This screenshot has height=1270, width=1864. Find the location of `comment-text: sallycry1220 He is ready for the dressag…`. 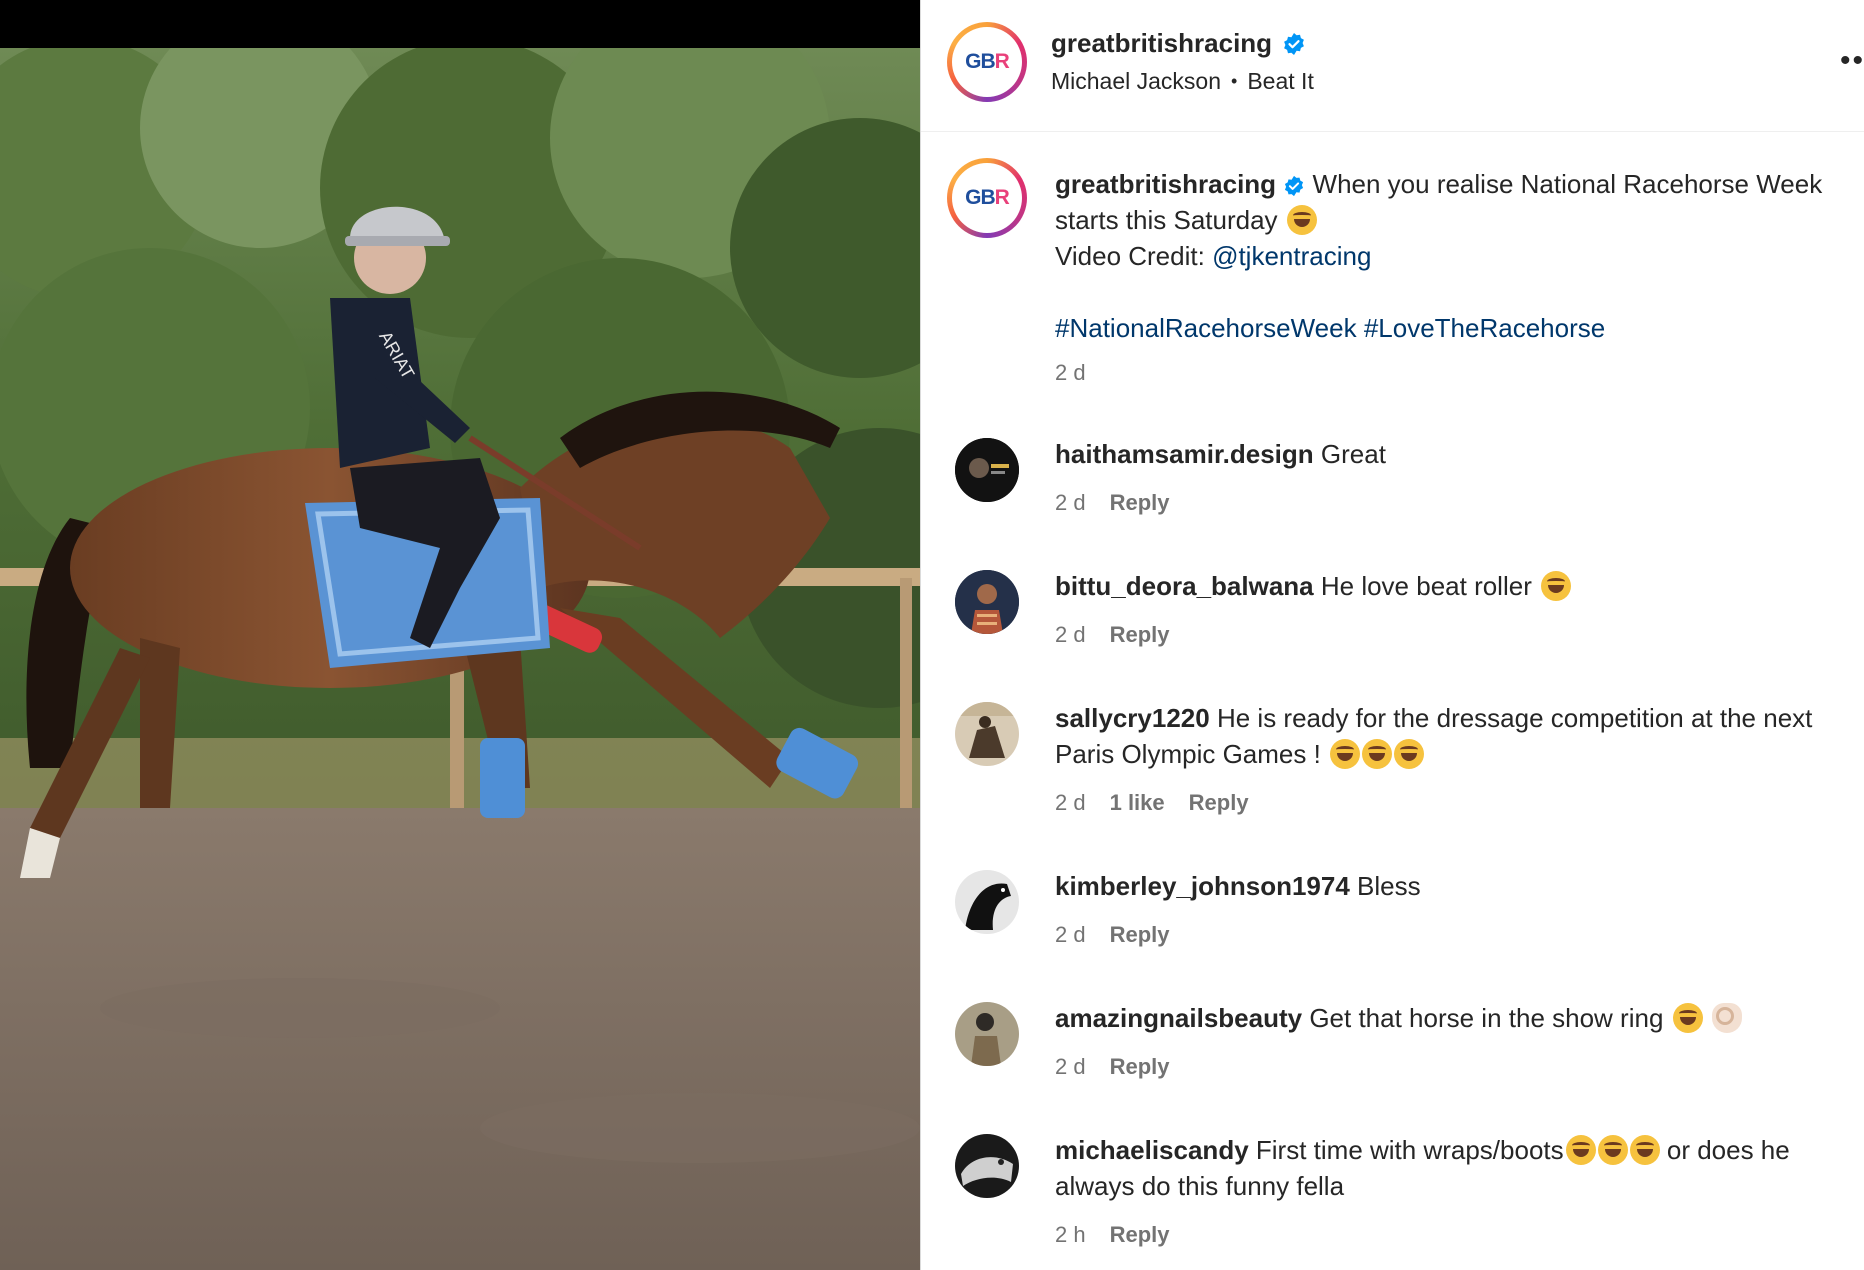

comment-text: sallycry1220 He is ready for the dressag… is located at coordinates (1450, 736).